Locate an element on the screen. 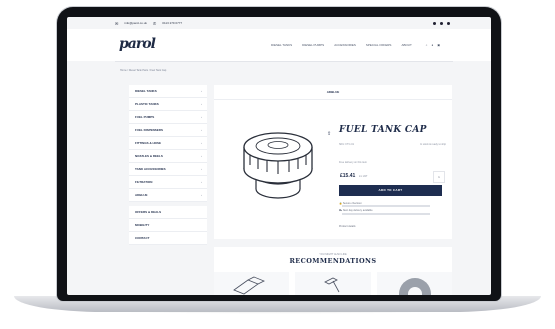  delivery-note: Free delivery on this item is located at coordinates (353, 162).